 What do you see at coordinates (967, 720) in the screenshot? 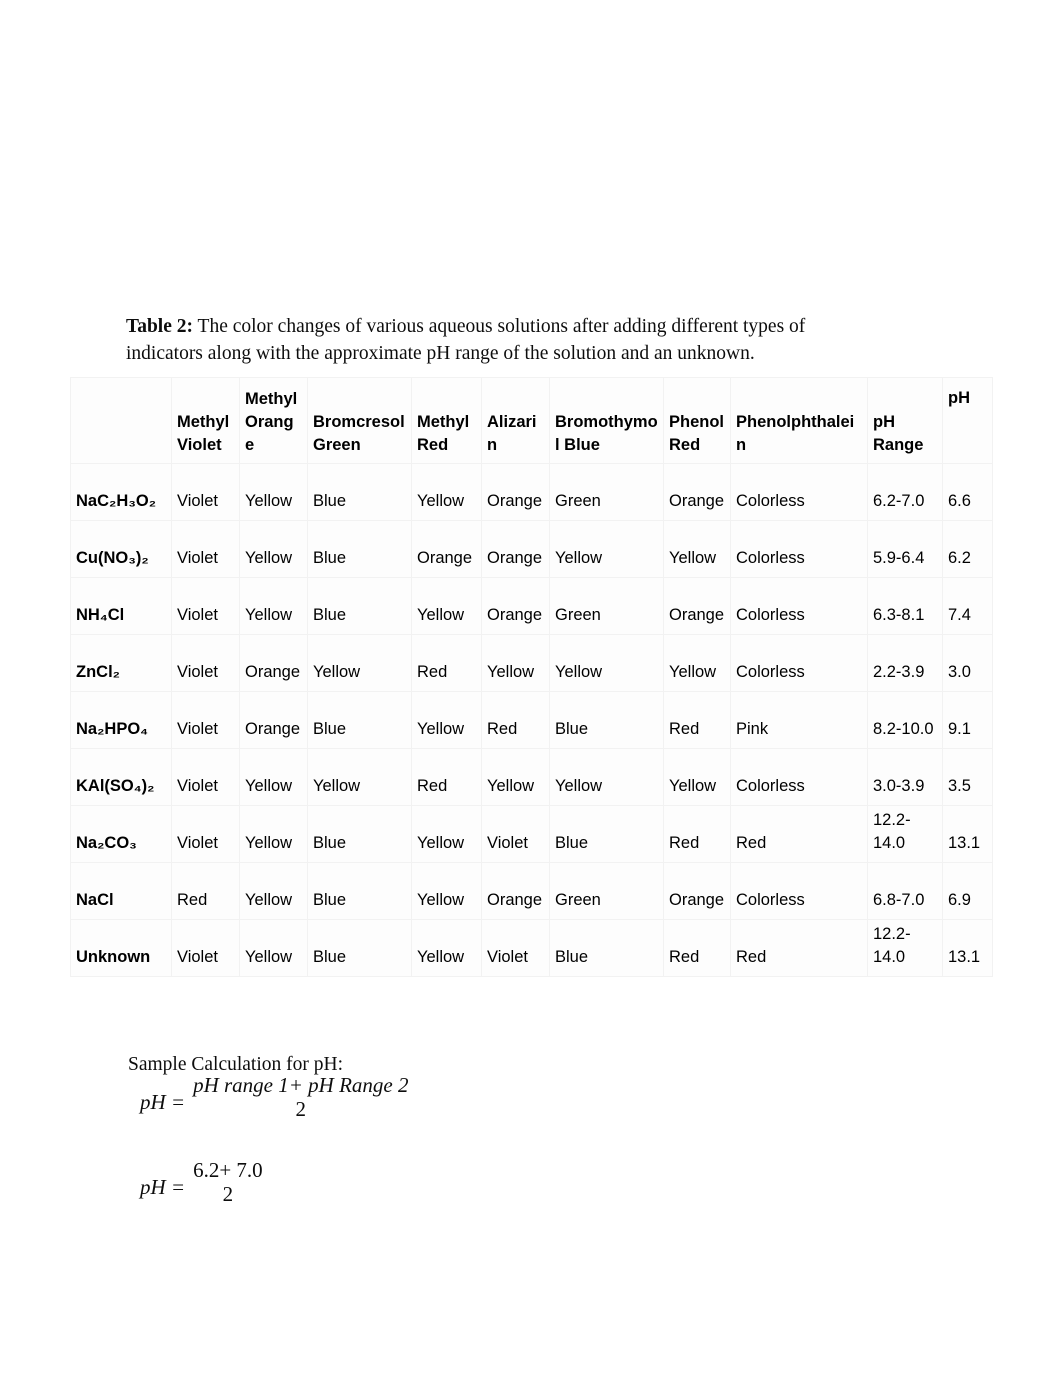
I see `cell-ph: 9.1` at bounding box center [967, 720].